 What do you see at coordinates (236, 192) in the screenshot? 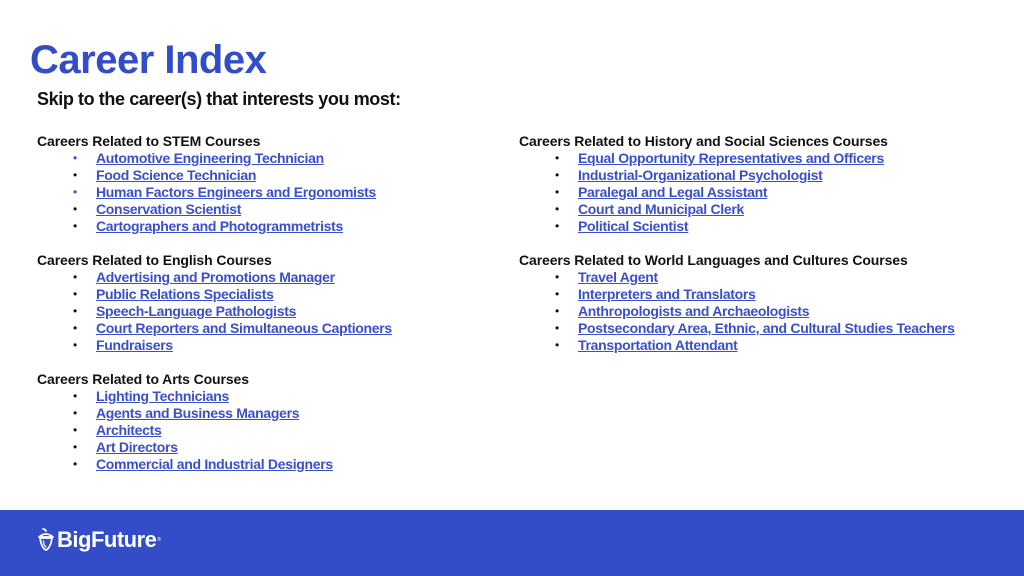
I see `career-link-human-factors-engineers-and-ergonomists: Human Factors Engineers and Ergonomists` at bounding box center [236, 192].